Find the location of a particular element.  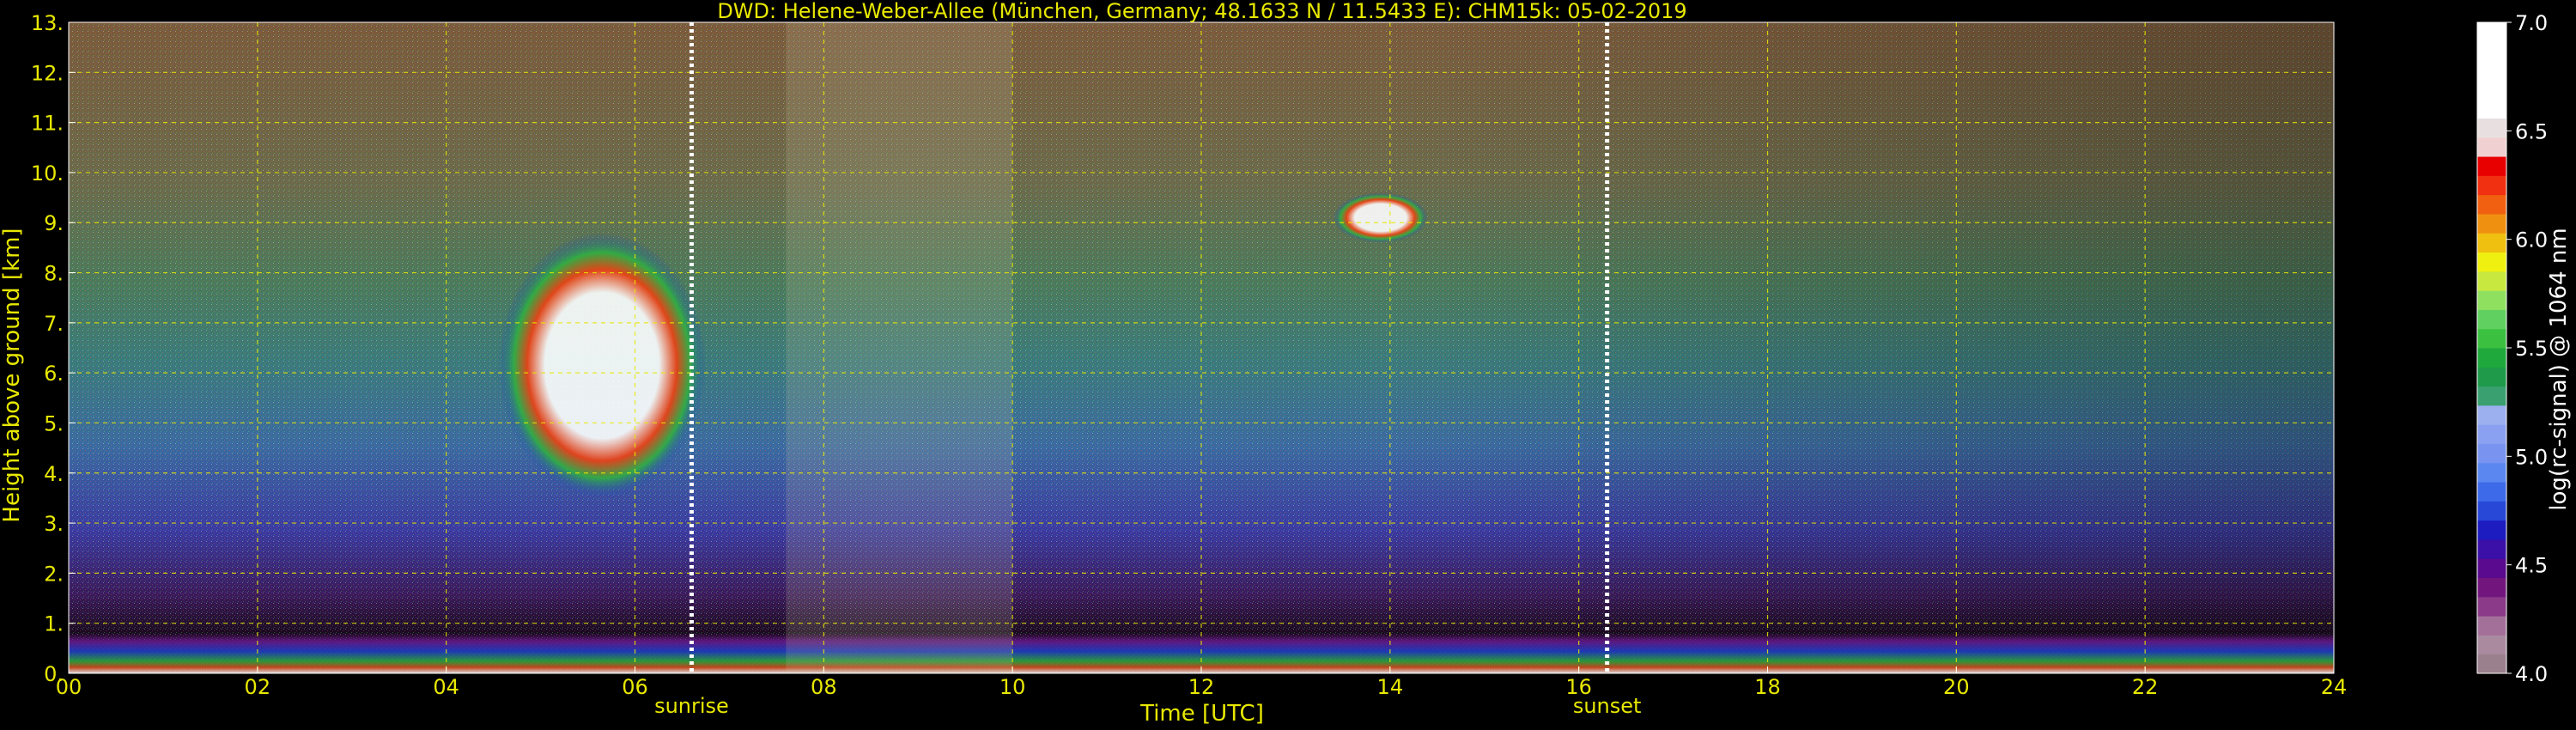

y-axis-label: Height above ground [km] is located at coordinates (13, 375).